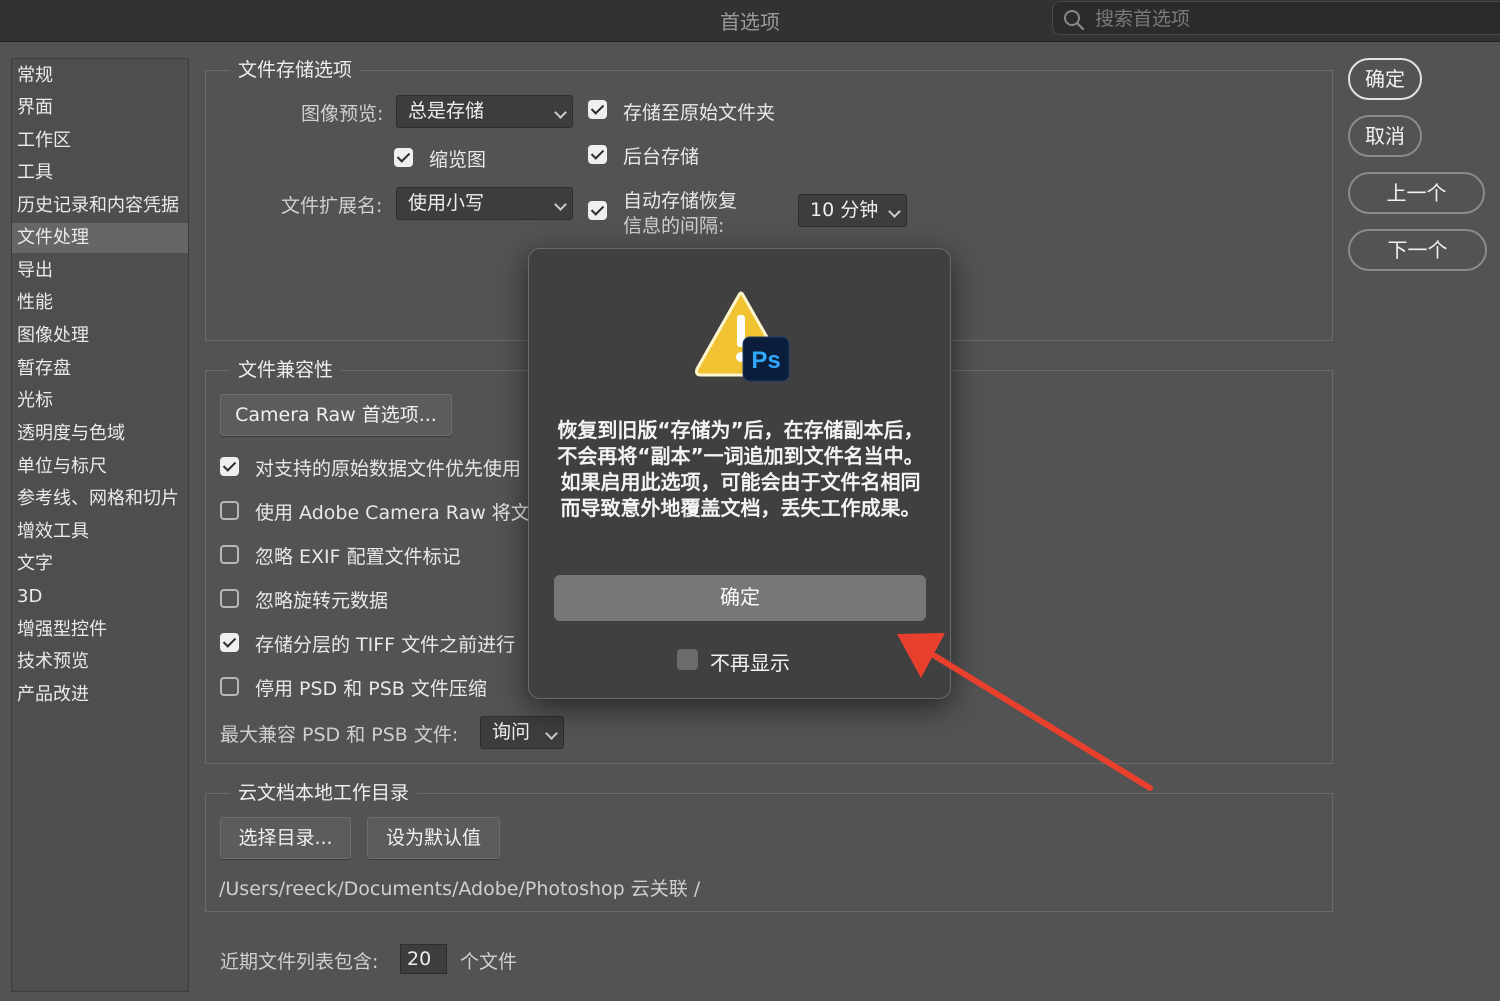 The image size is (1500, 1001). What do you see at coordinates (100, 369) in the screenshot?
I see `sidebar-item-scratch-disks: 暂存盘` at bounding box center [100, 369].